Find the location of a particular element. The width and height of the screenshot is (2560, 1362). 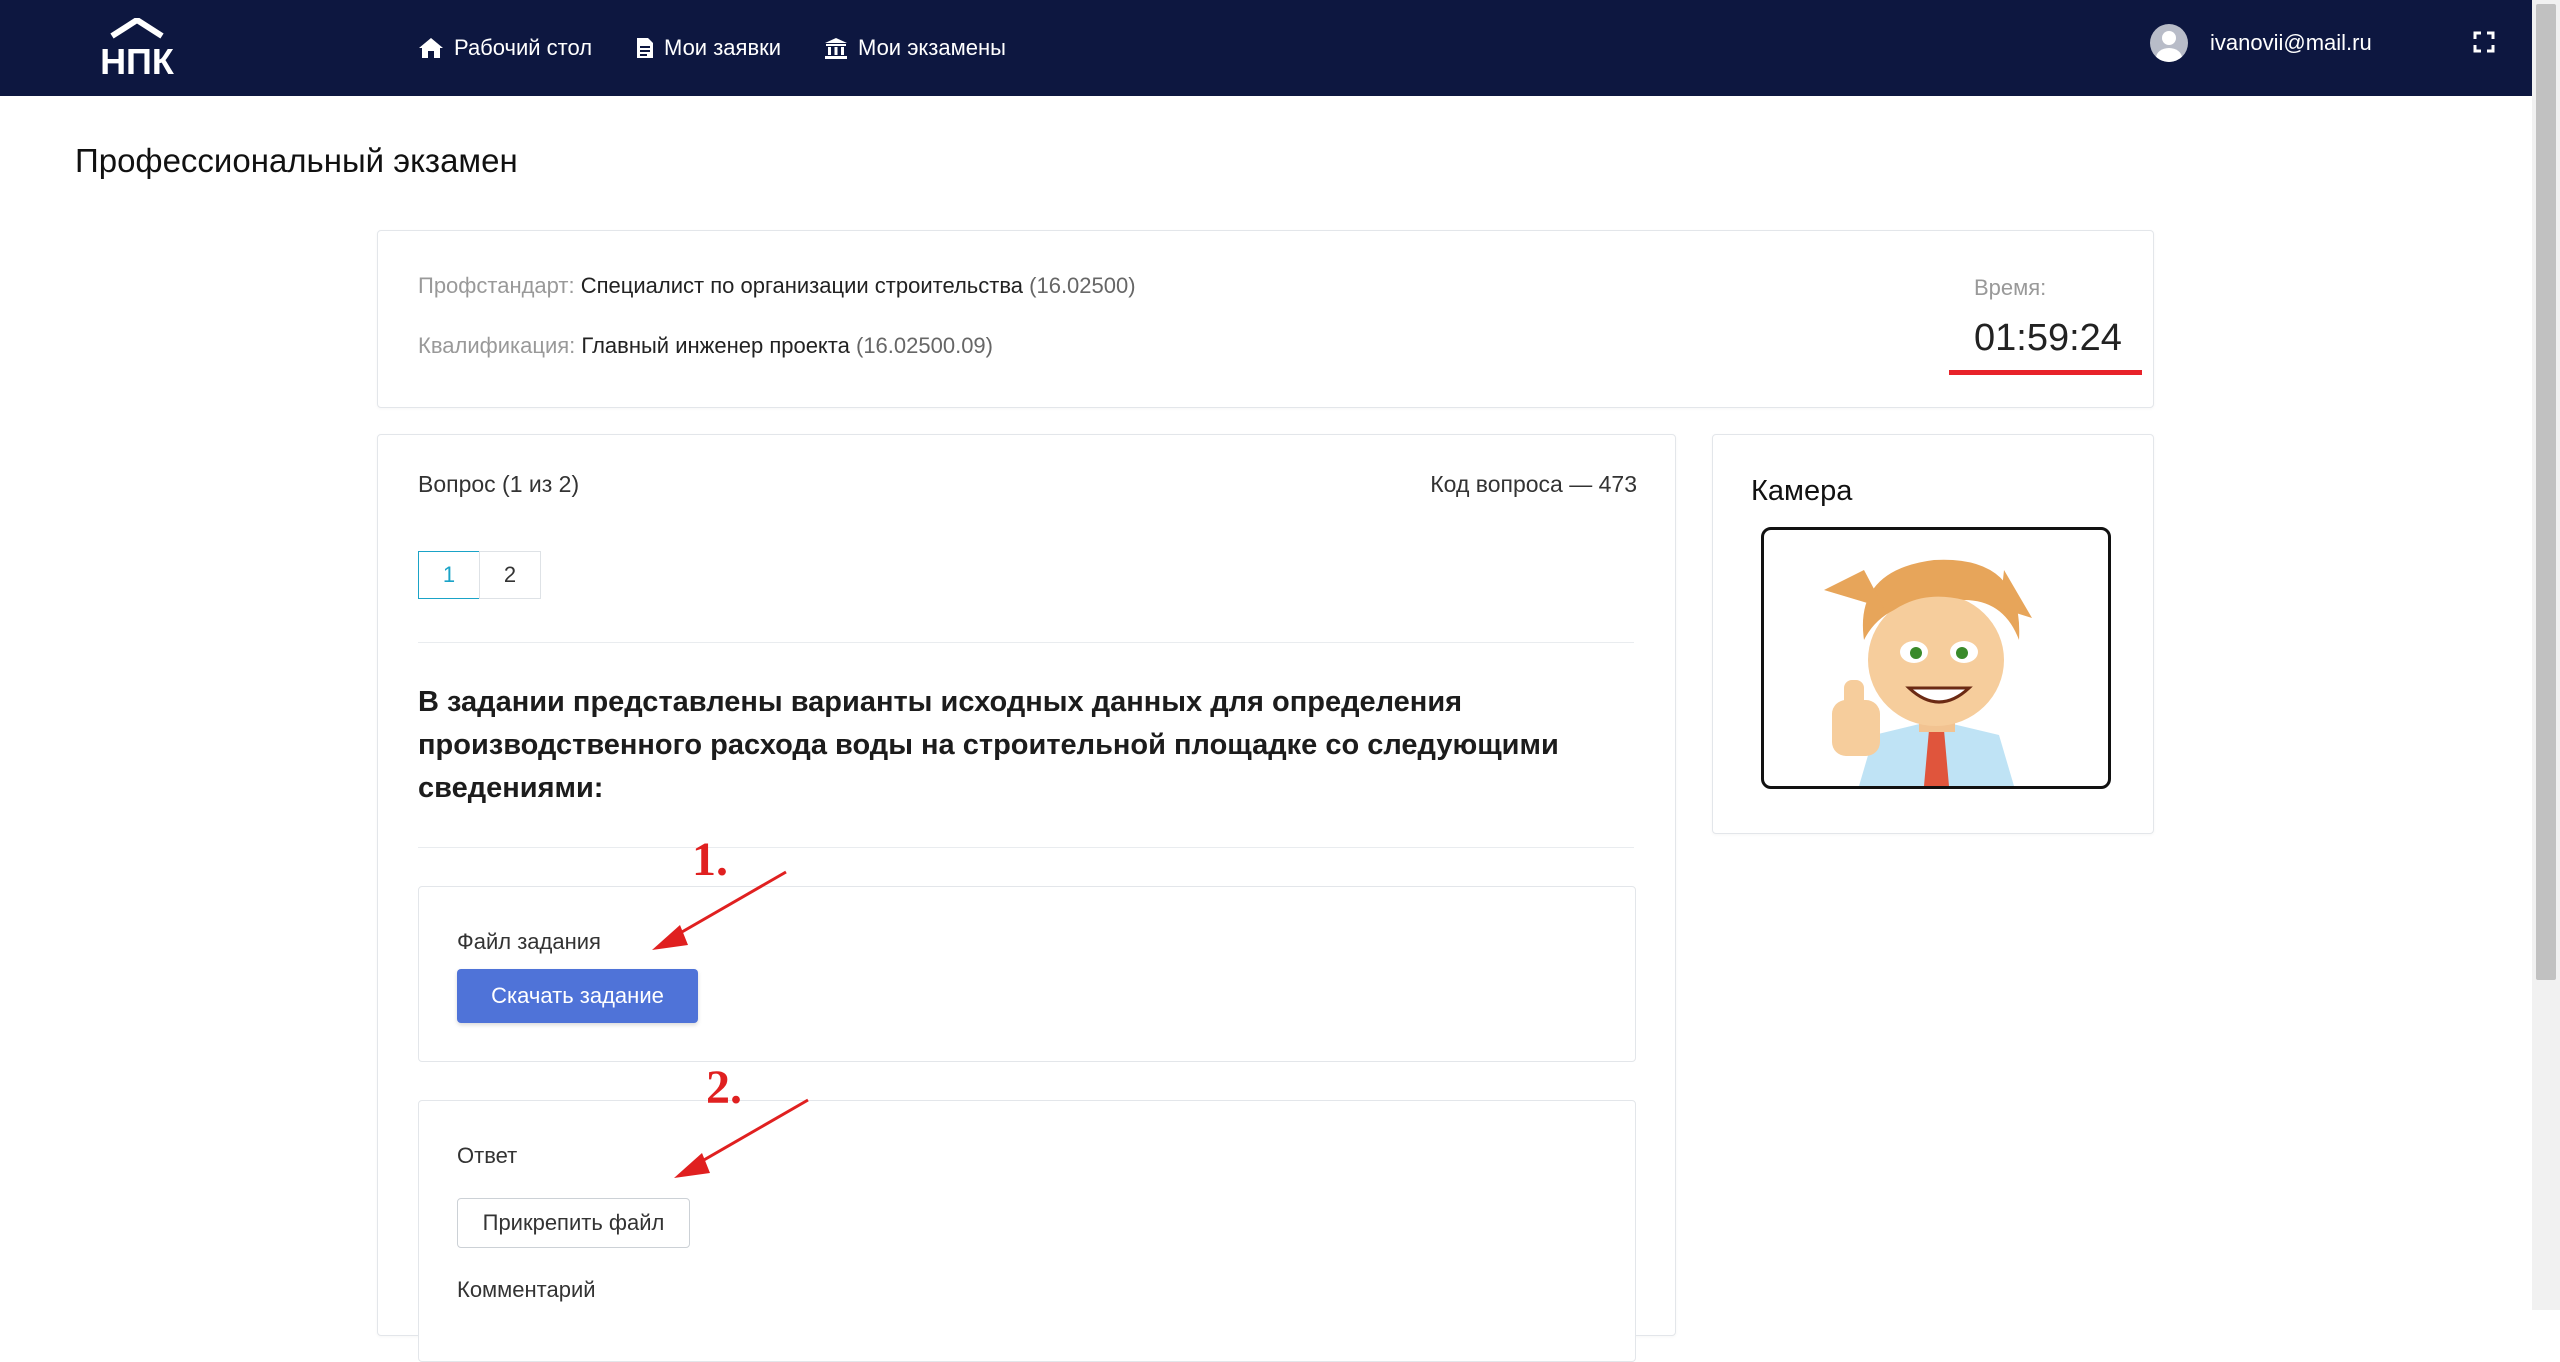

answer-label: Ответ is located at coordinates (487, 1155).